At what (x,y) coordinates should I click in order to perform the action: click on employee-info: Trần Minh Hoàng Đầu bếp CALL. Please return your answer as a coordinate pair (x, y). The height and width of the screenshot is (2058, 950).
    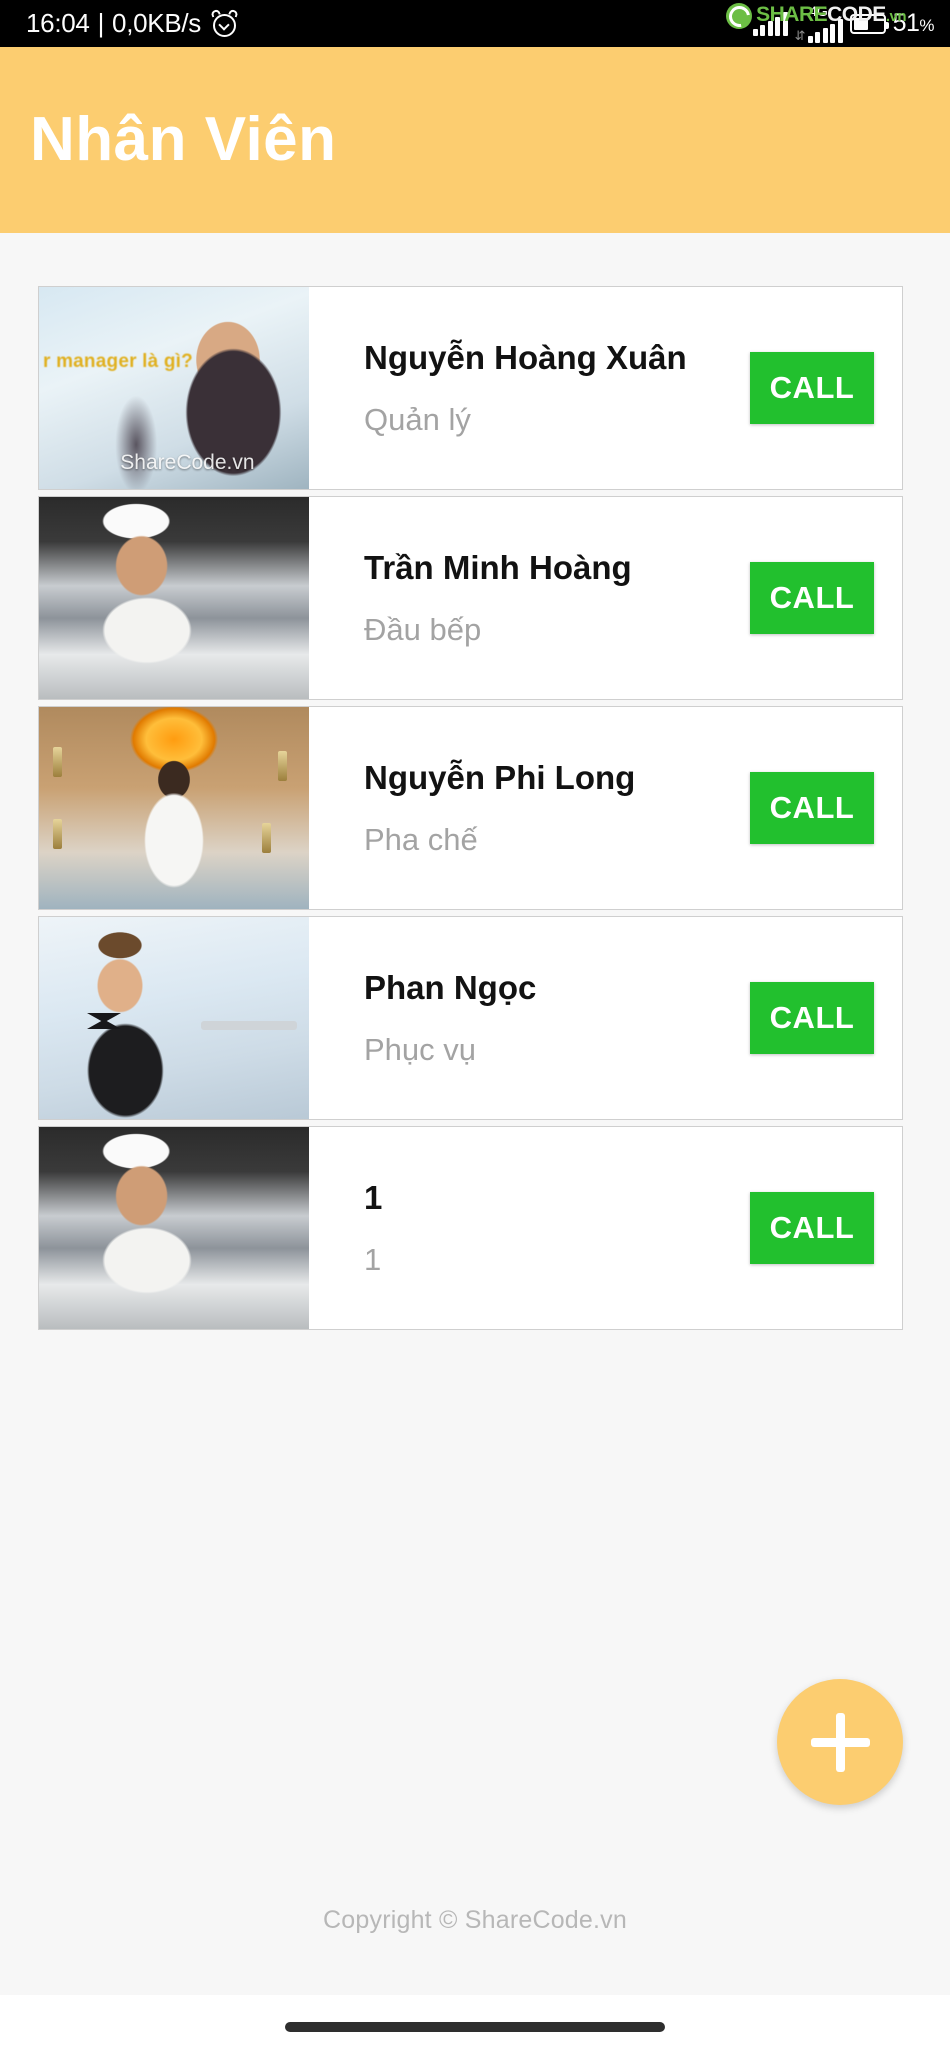
    Looking at the image, I should click on (605, 598).